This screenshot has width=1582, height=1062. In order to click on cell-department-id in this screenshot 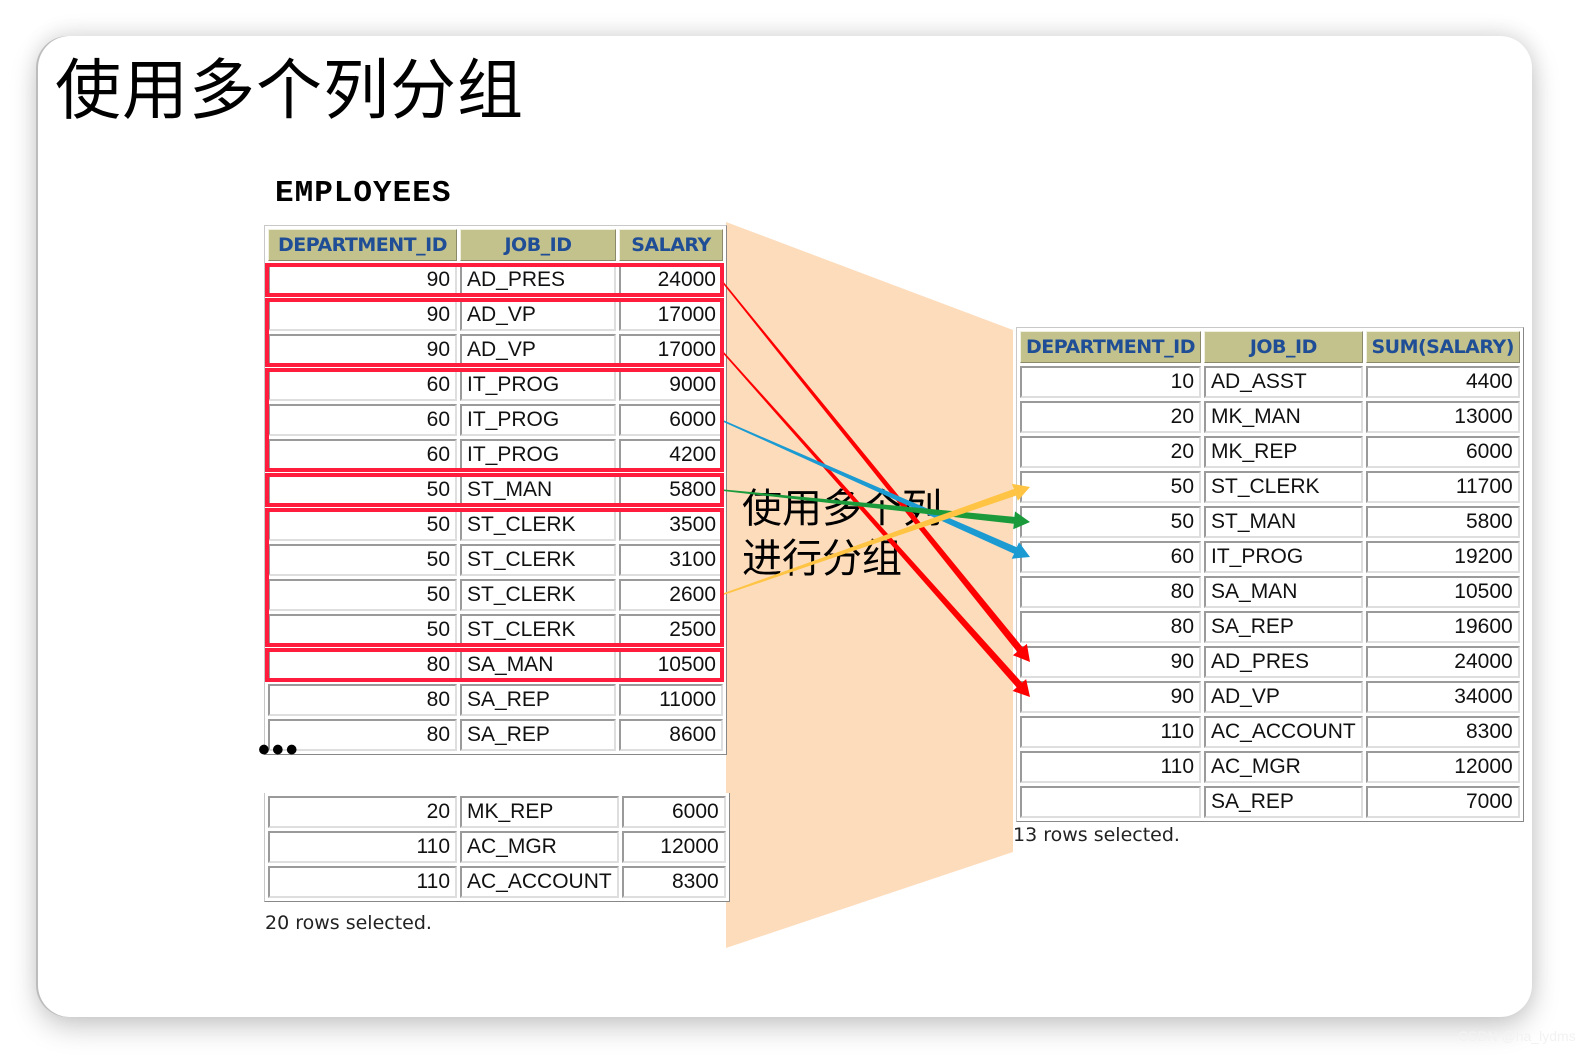, I will do `click(1110, 802)`.